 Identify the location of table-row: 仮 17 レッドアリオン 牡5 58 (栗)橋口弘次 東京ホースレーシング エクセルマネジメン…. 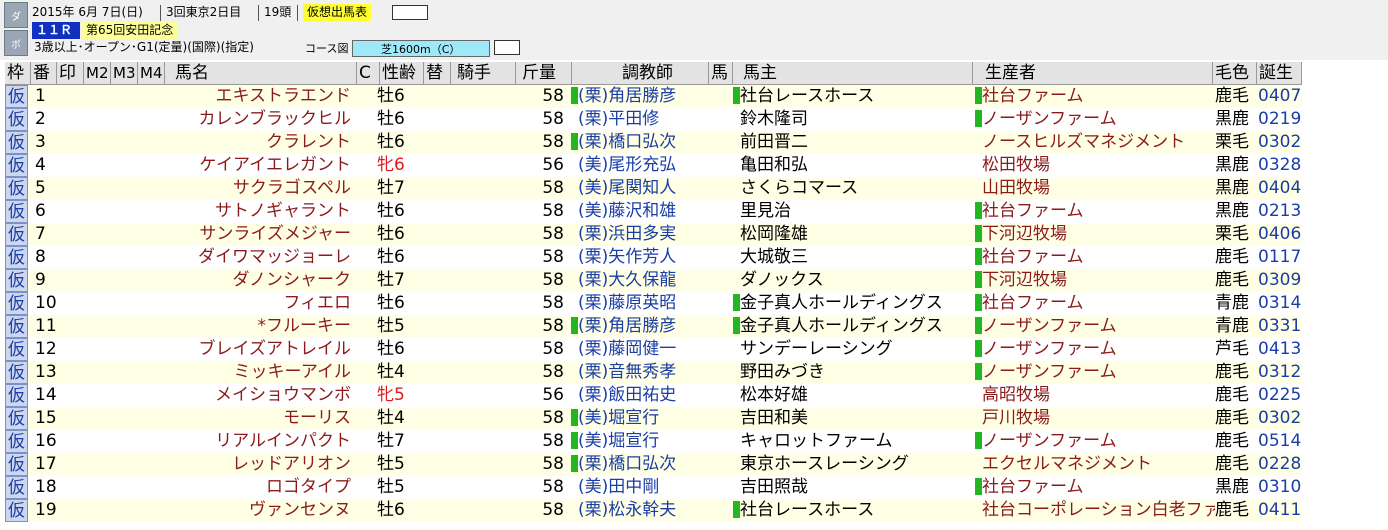
(653, 464).